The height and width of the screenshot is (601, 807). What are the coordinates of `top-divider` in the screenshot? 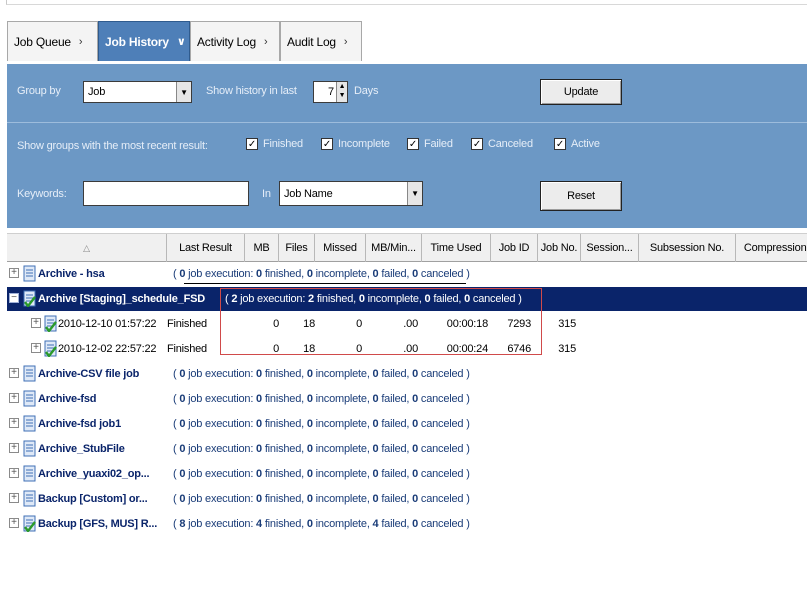 It's located at (406, 2).